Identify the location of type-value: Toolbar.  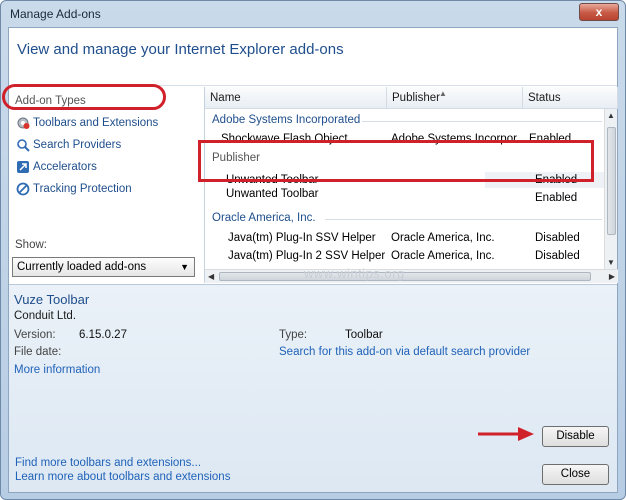
(364, 335).